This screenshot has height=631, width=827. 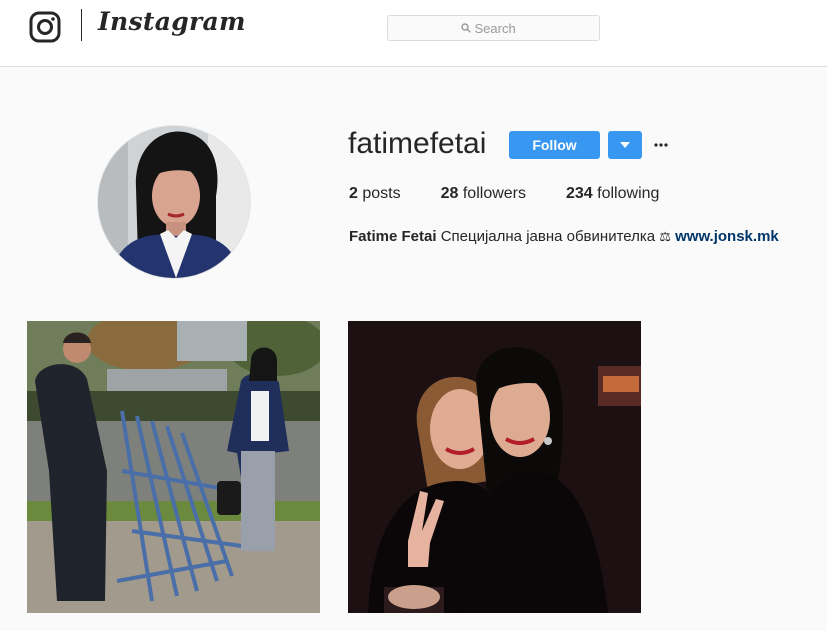 What do you see at coordinates (498, 28) in the screenshot?
I see `search-input` at bounding box center [498, 28].